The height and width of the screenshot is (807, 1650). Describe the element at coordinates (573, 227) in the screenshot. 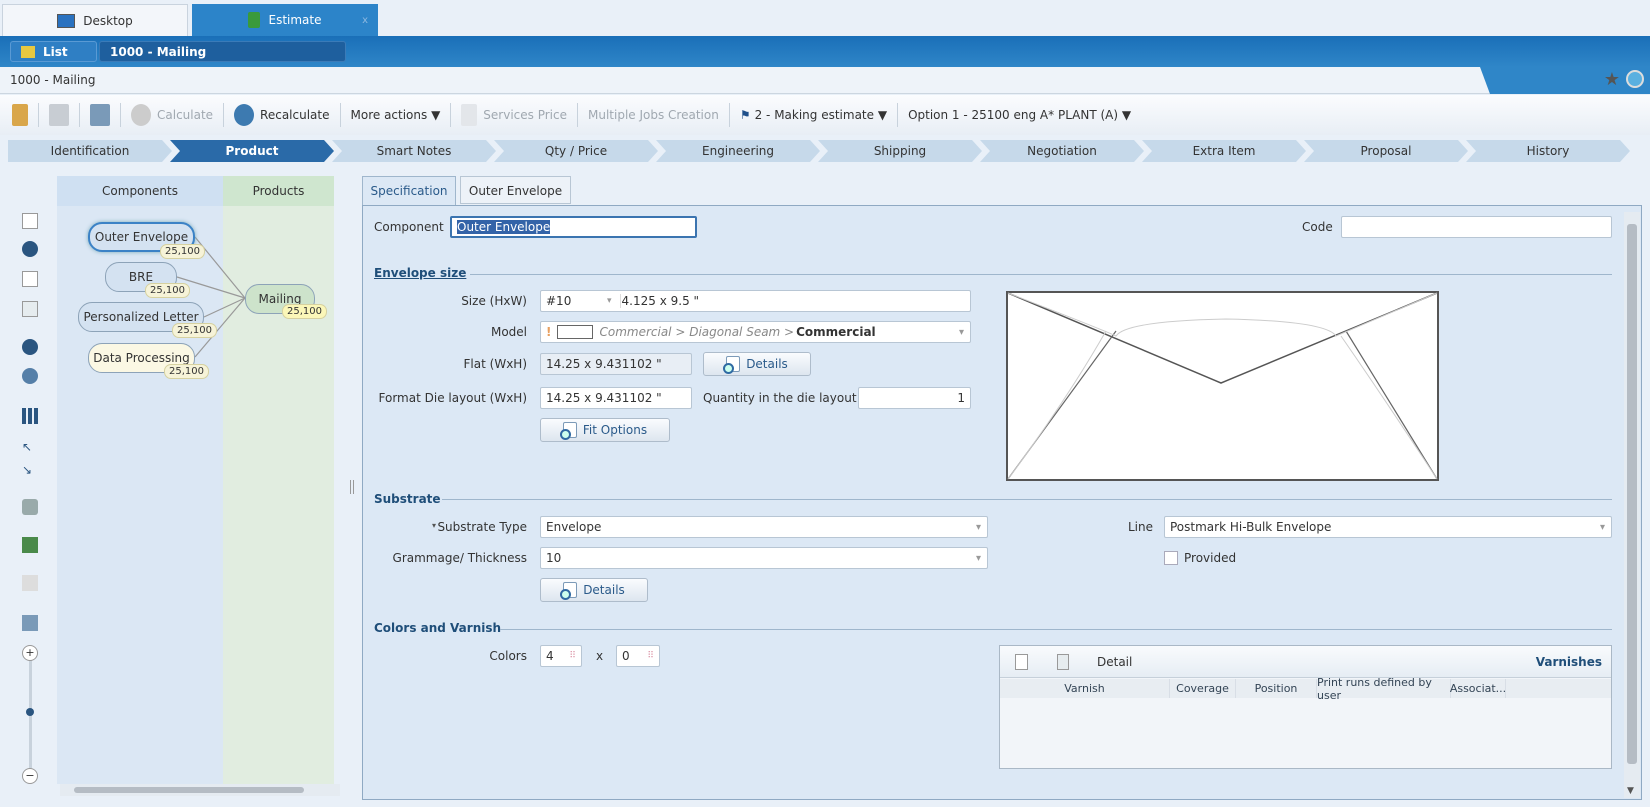

I see `component-input: Outer Envelope` at that location.